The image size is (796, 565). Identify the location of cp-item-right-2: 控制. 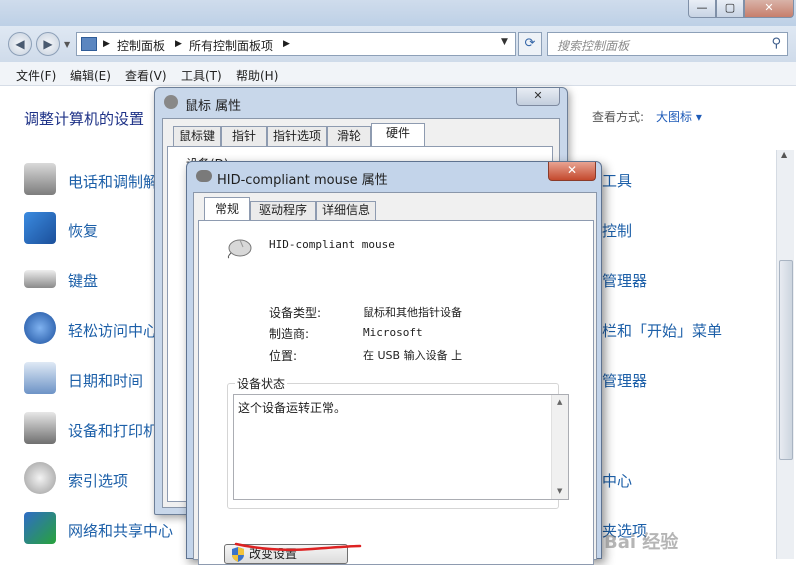
(617, 230).